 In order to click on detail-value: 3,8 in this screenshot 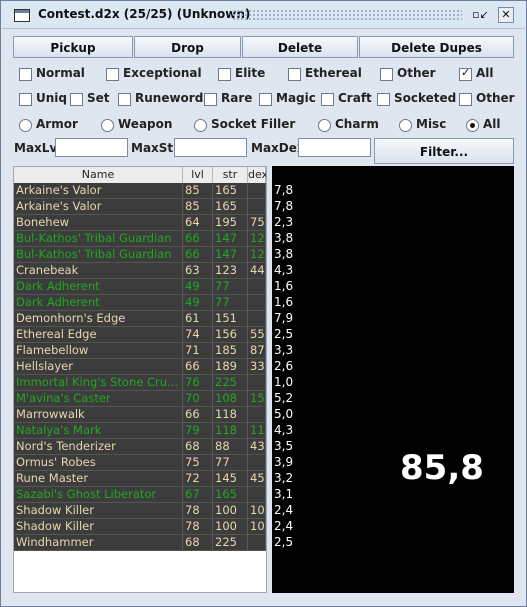, I will do `click(284, 238)`.